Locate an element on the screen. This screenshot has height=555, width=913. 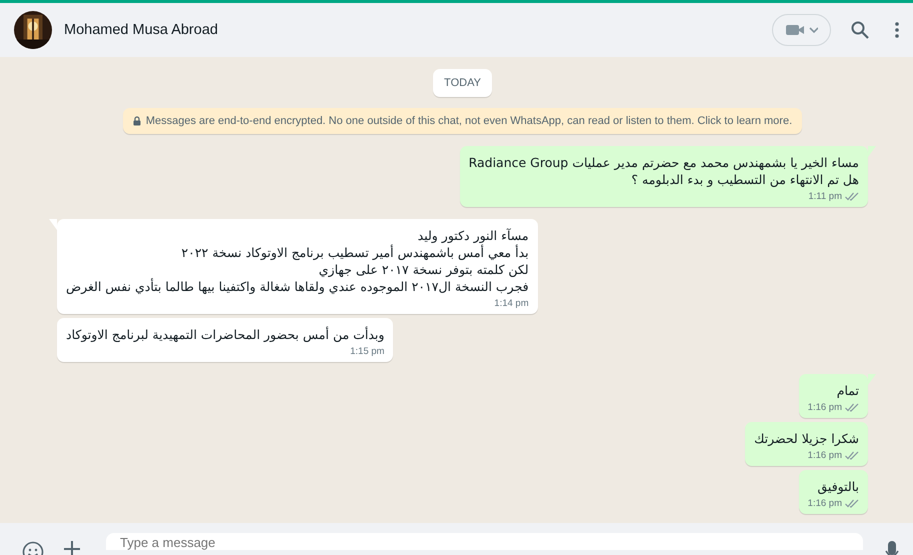
message-text: مسآء النور دكتور وليد بدأ معي أمس باشمهندس أمير تسطيب برنامج الاوتوكاد نسخة ٢٠٢٢ لكن كلمته بتوفر نسخة ٢٠١٧ على جهازي فجرب النسخة ال٢٠١٧ الموجوده عندي ولقاها شغالة واكتفينا بيها طالما بتأدي نفس الغرض is located at coordinates (297, 261).